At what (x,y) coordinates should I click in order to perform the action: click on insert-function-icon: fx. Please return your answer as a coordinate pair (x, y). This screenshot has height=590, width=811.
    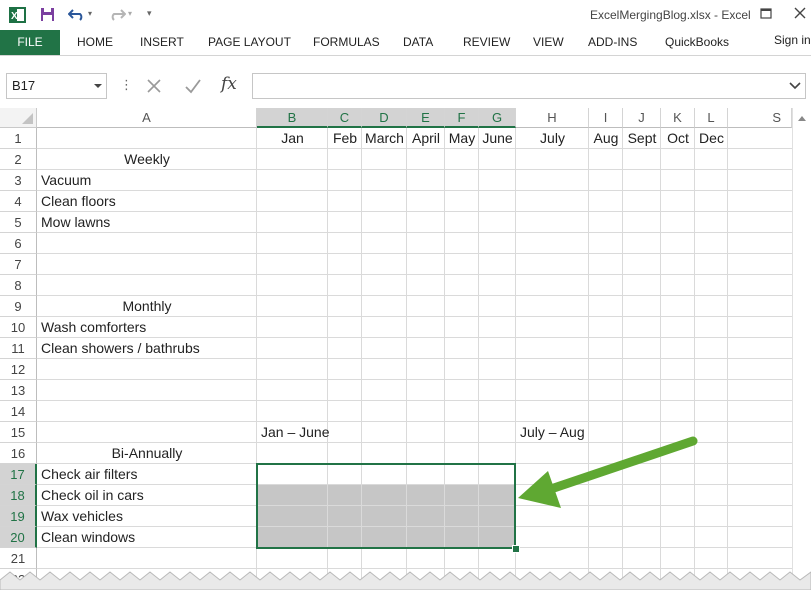
    Looking at the image, I should click on (229, 84).